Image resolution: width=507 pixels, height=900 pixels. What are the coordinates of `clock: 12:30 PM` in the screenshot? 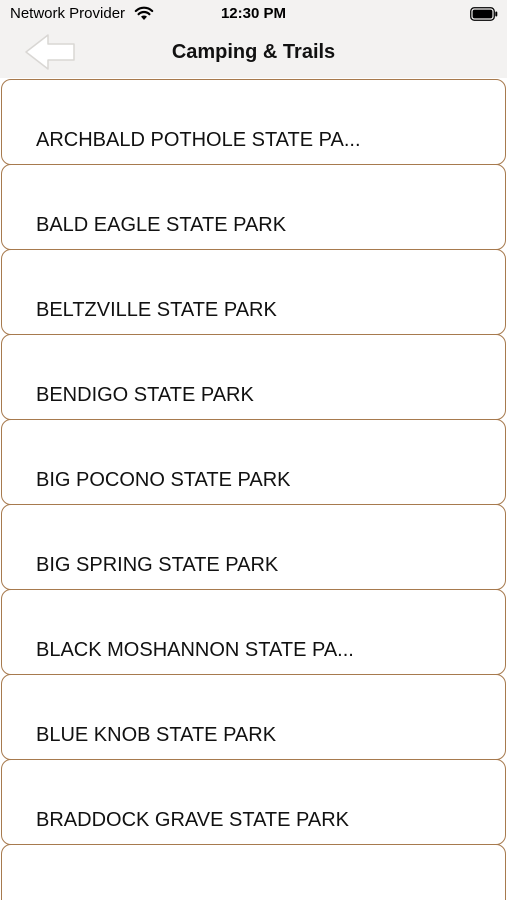 It's located at (253, 13).